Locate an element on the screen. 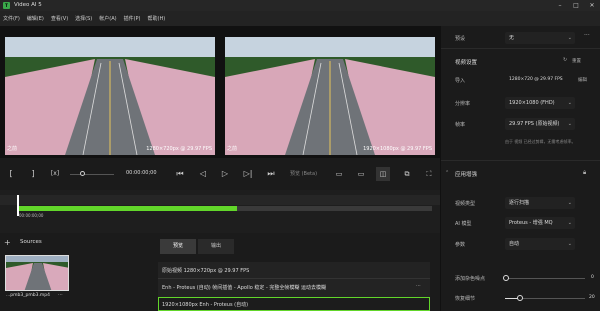 The width and height of the screenshot is (600, 311). edit-button: 编辑 is located at coordinates (582, 80).